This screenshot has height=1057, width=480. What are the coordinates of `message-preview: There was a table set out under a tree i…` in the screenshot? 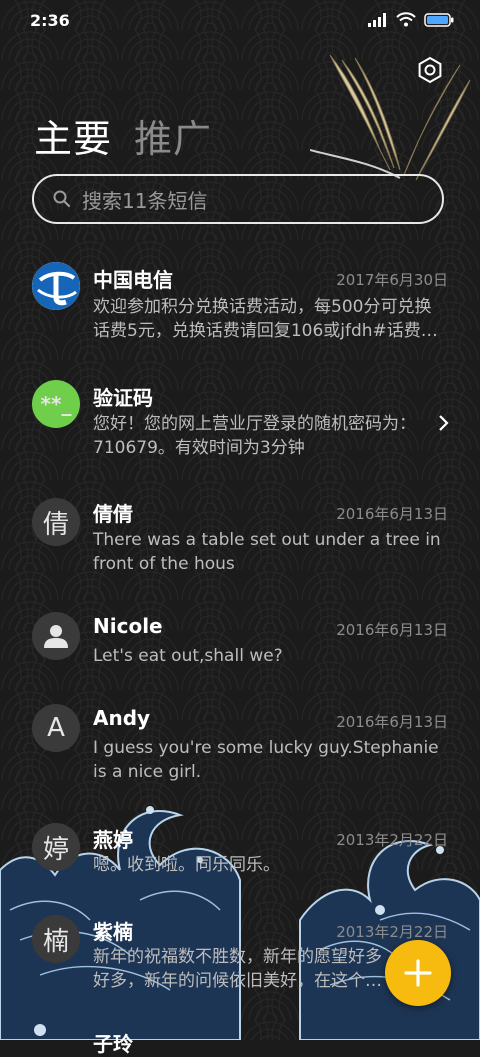 It's located at (267, 552).